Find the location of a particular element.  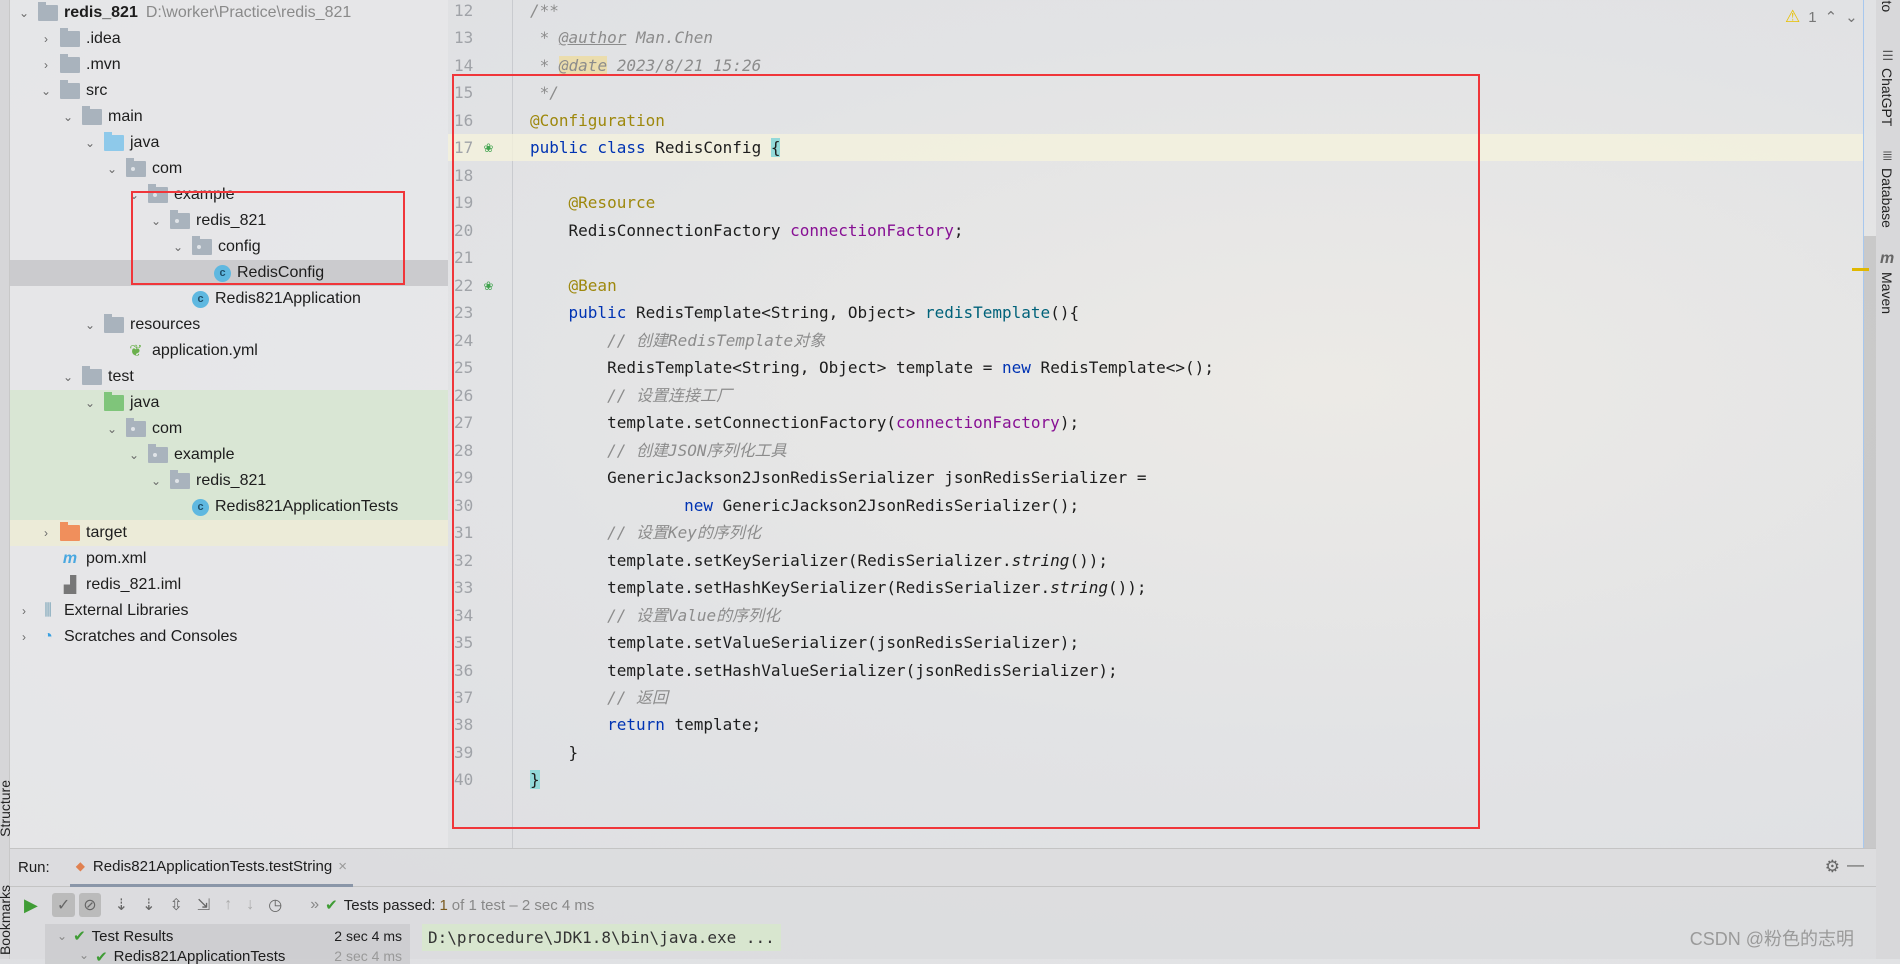

tree-item: c Redis821Application is located at coordinates (229, 299).